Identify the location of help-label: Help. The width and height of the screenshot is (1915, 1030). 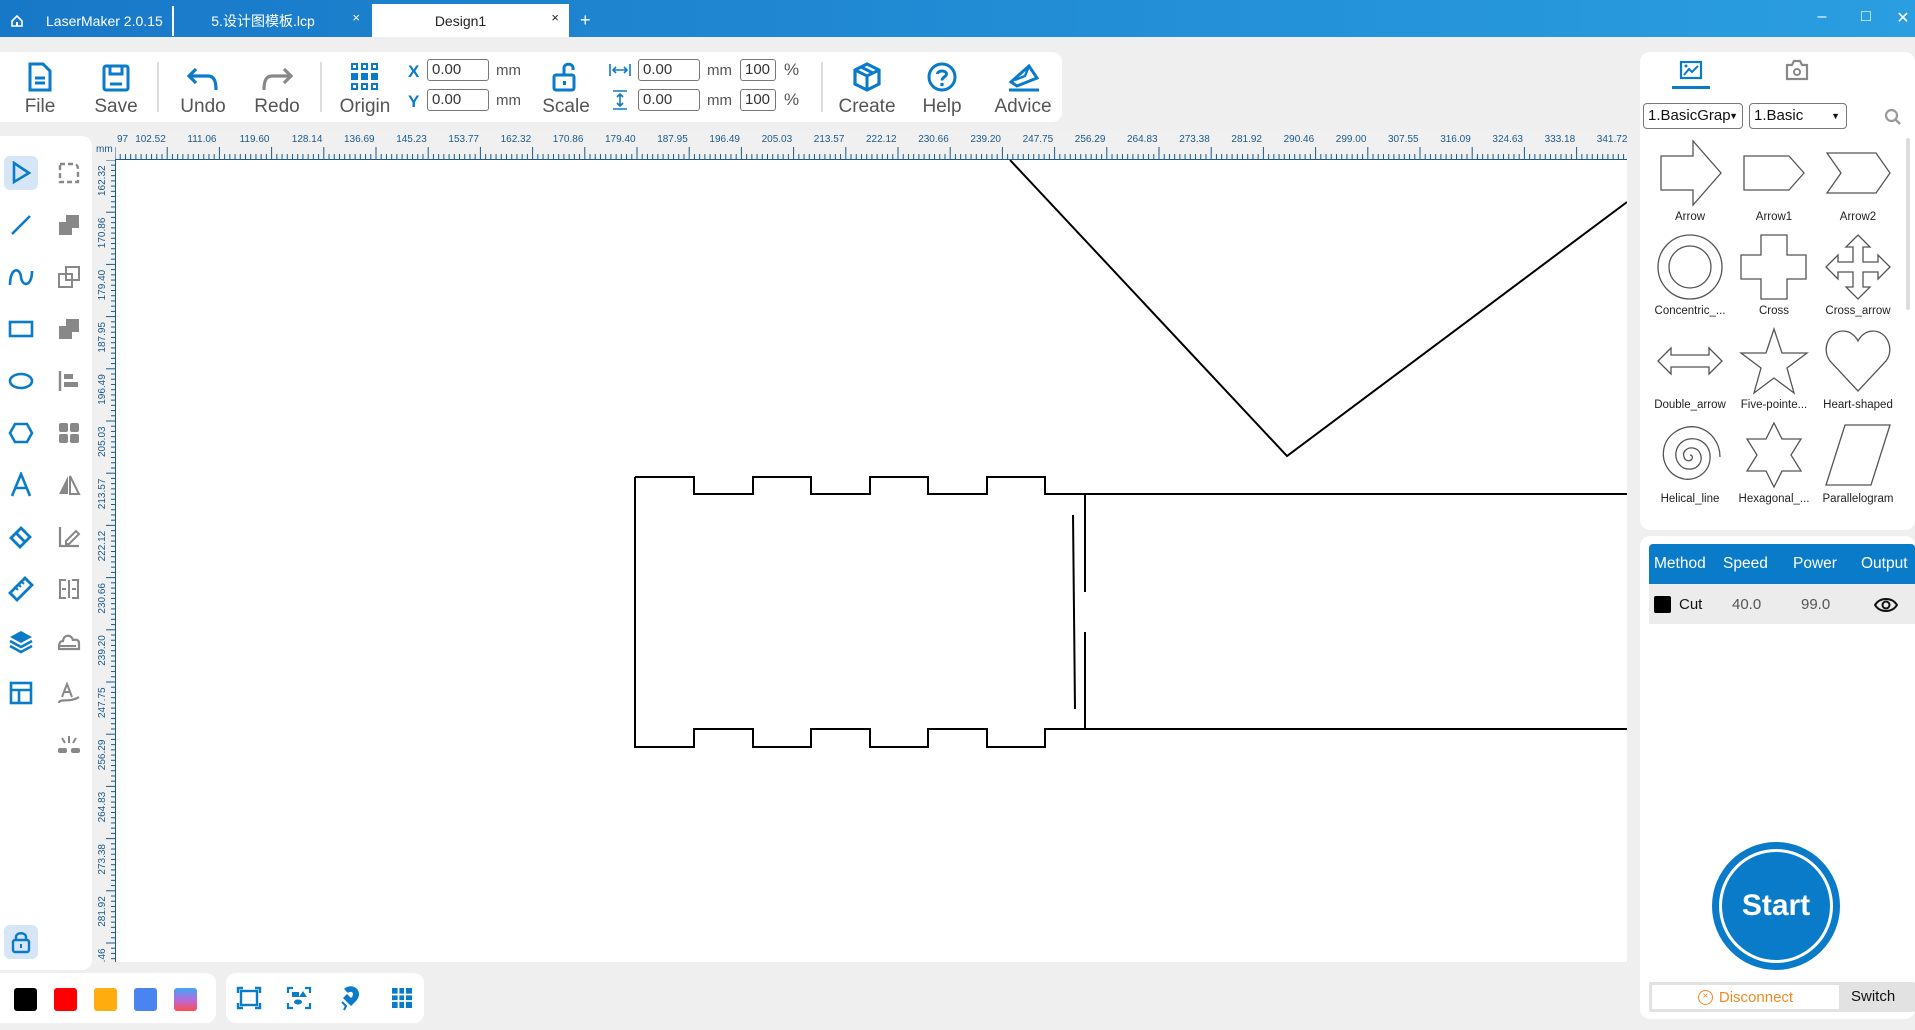
(942, 106).